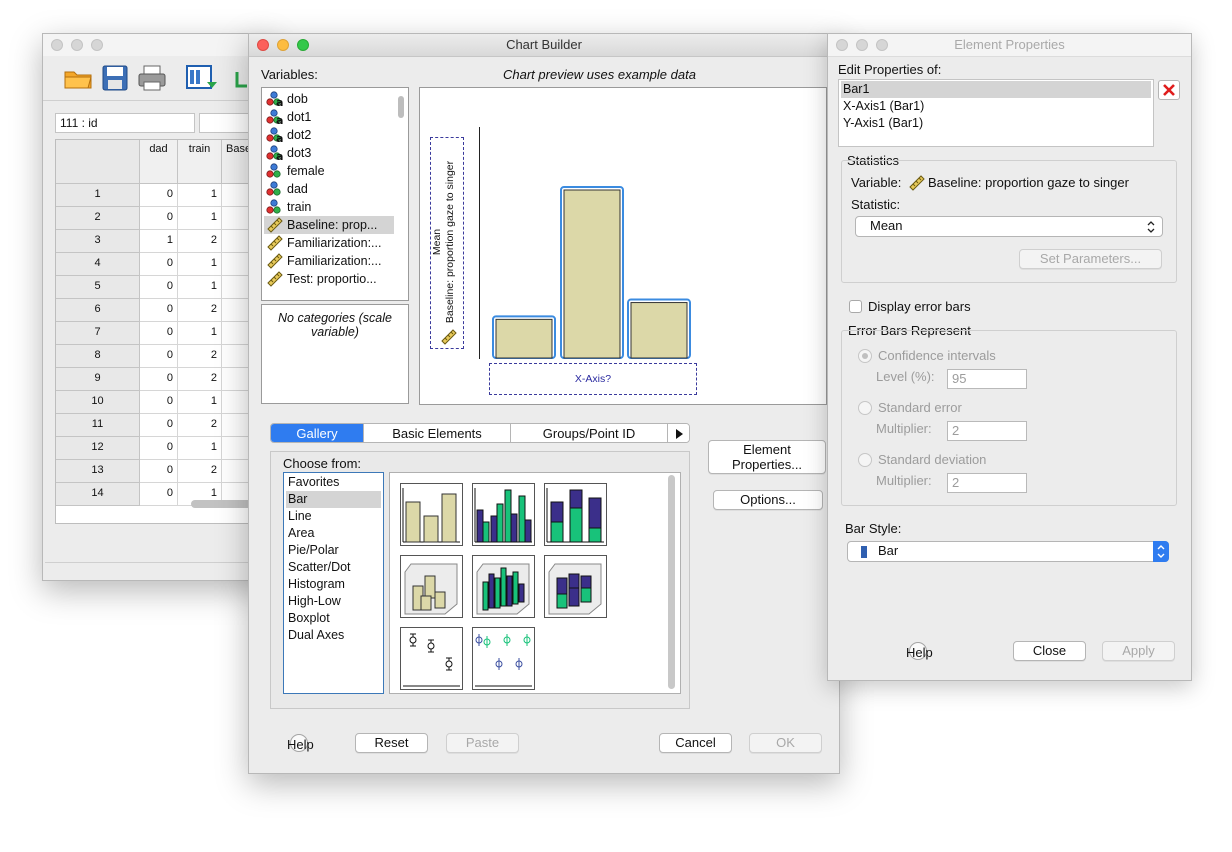 This screenshot has width=1232, height=852. Describe the element at coordinates (288, 207) in the screenshot. I see `variable-item: train` at that location.